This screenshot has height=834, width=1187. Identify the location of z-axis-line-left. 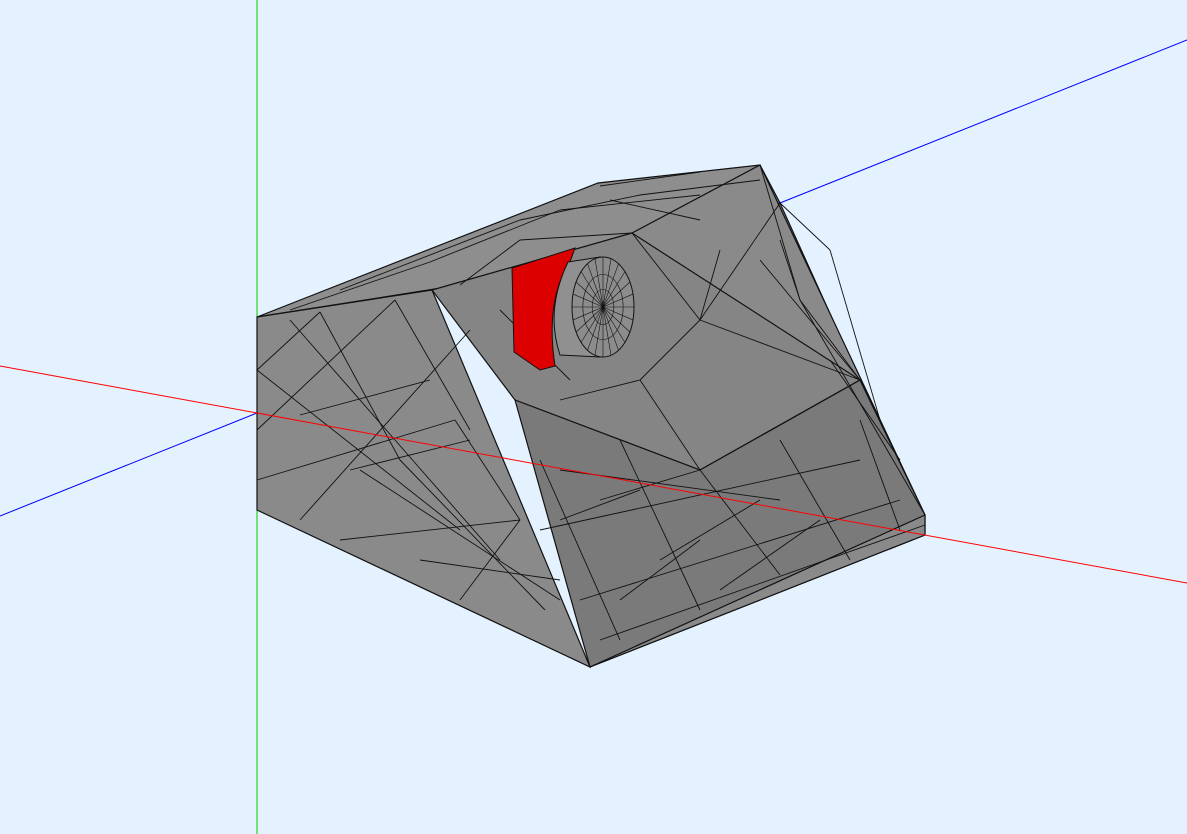
(129, 464).